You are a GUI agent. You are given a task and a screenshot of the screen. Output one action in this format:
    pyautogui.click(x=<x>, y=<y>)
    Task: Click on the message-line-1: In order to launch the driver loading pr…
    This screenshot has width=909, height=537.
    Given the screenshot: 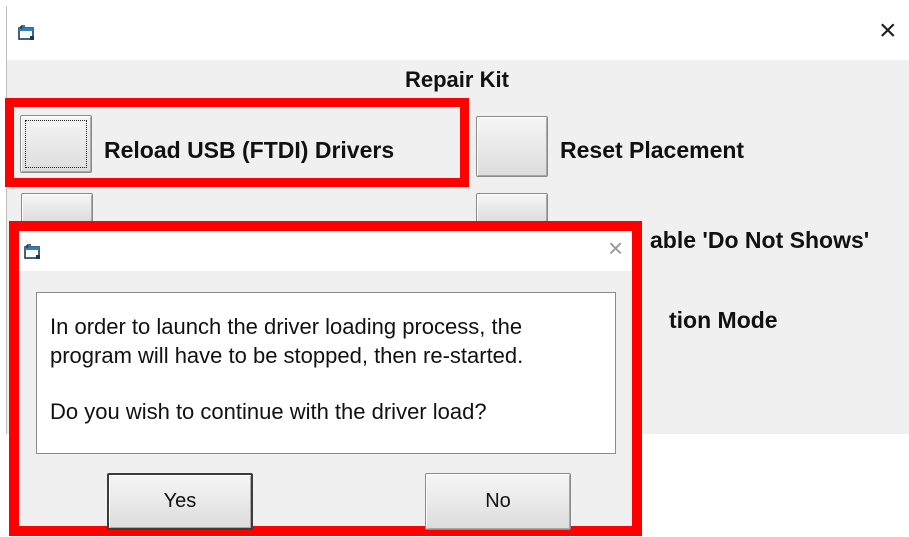 What is the action you would take?
    pyautogui.click(x=286, y=326)
    